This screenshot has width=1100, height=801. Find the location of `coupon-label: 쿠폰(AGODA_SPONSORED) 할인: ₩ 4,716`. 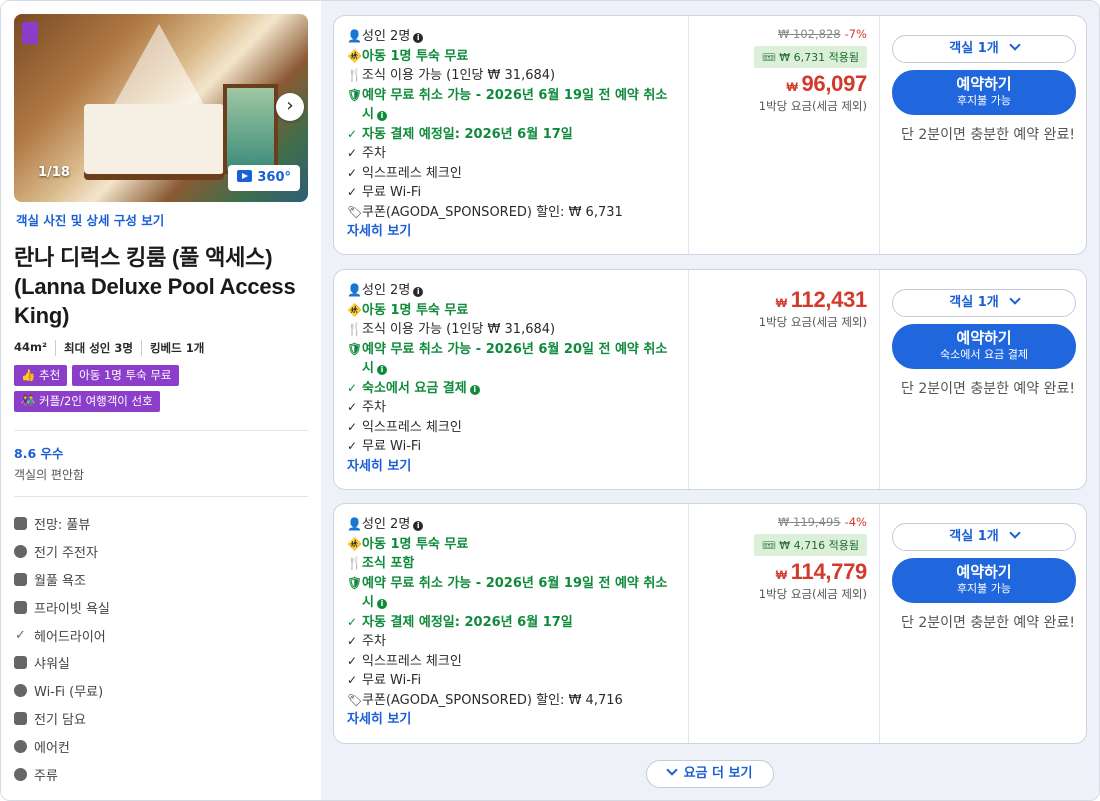

coupon-label: 쿠폰(AGODA_SPONSORED) 할인: ₩ 4,716 is located at coordinates (492, 700).